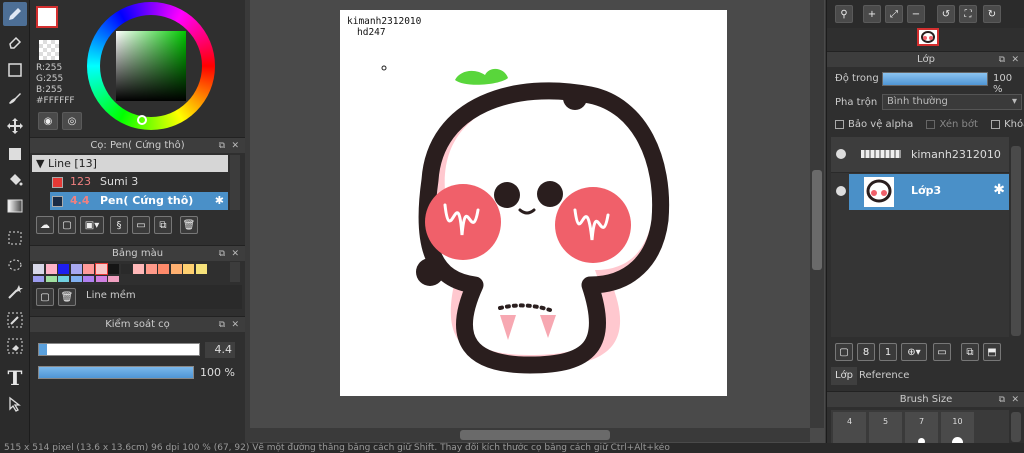 The image size is (1024, 453). Describe the element at coordinates (883, 376) in the screenshot. I see `tab-reference: Reference` at that location.